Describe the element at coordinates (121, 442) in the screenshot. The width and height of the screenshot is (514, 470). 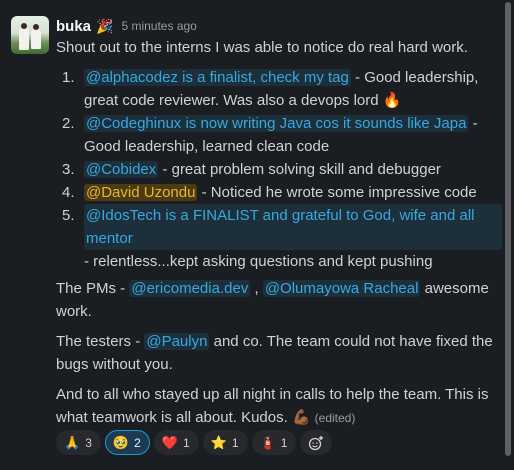
I see `holding-back-tears-icon: 🥹` at that location.